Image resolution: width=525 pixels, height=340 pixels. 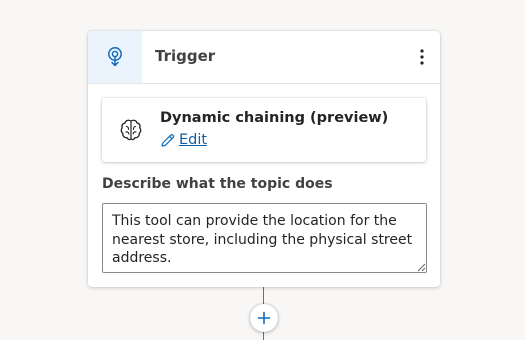 What do you see at coordinates (264, 130) in the screenshot?
I see `dynamic-chaining-card: Dynamic chaining (preview) Edit` at bounding box center [264, 130].